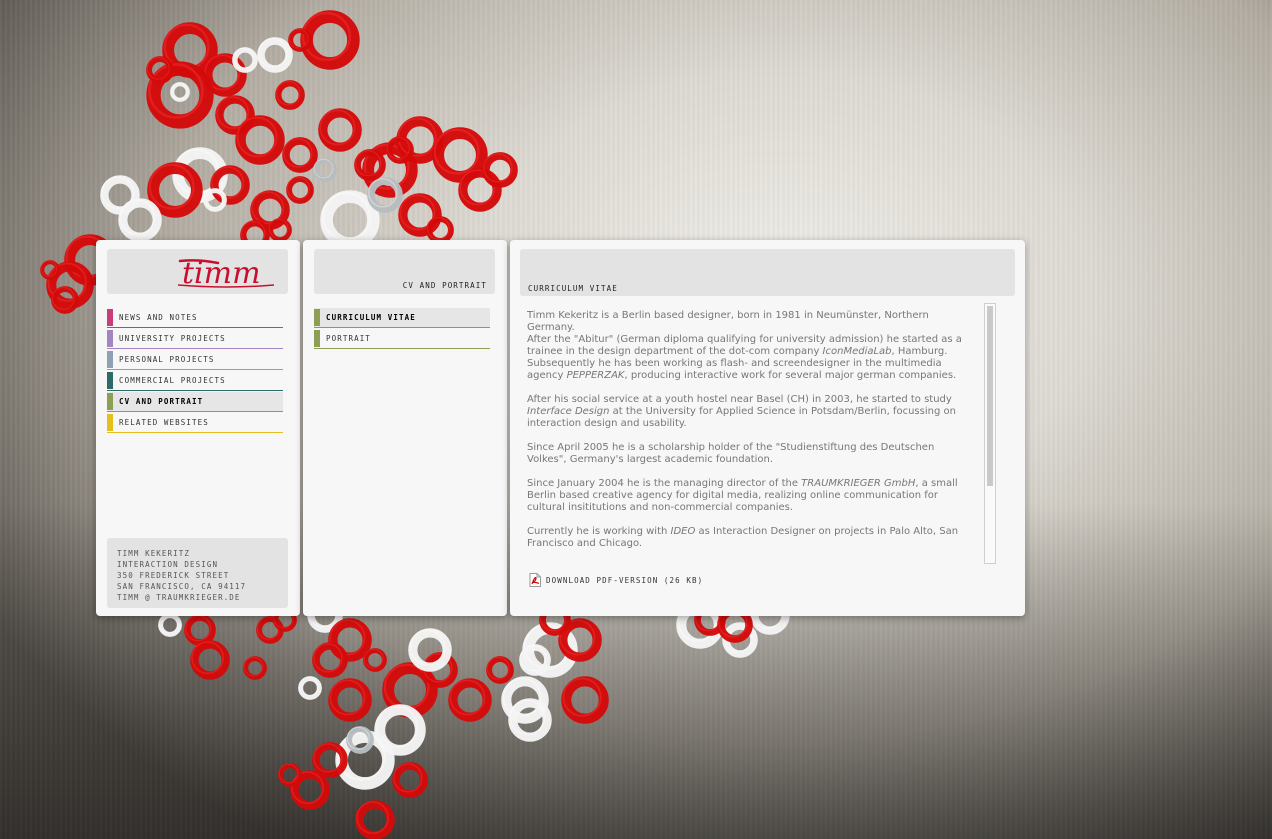 The image size is (1272, 839). What do you see at coordinates (573, 288) in the screenshot?
I see `content-title: curriculum vitae` at bounding box center [573, 288].